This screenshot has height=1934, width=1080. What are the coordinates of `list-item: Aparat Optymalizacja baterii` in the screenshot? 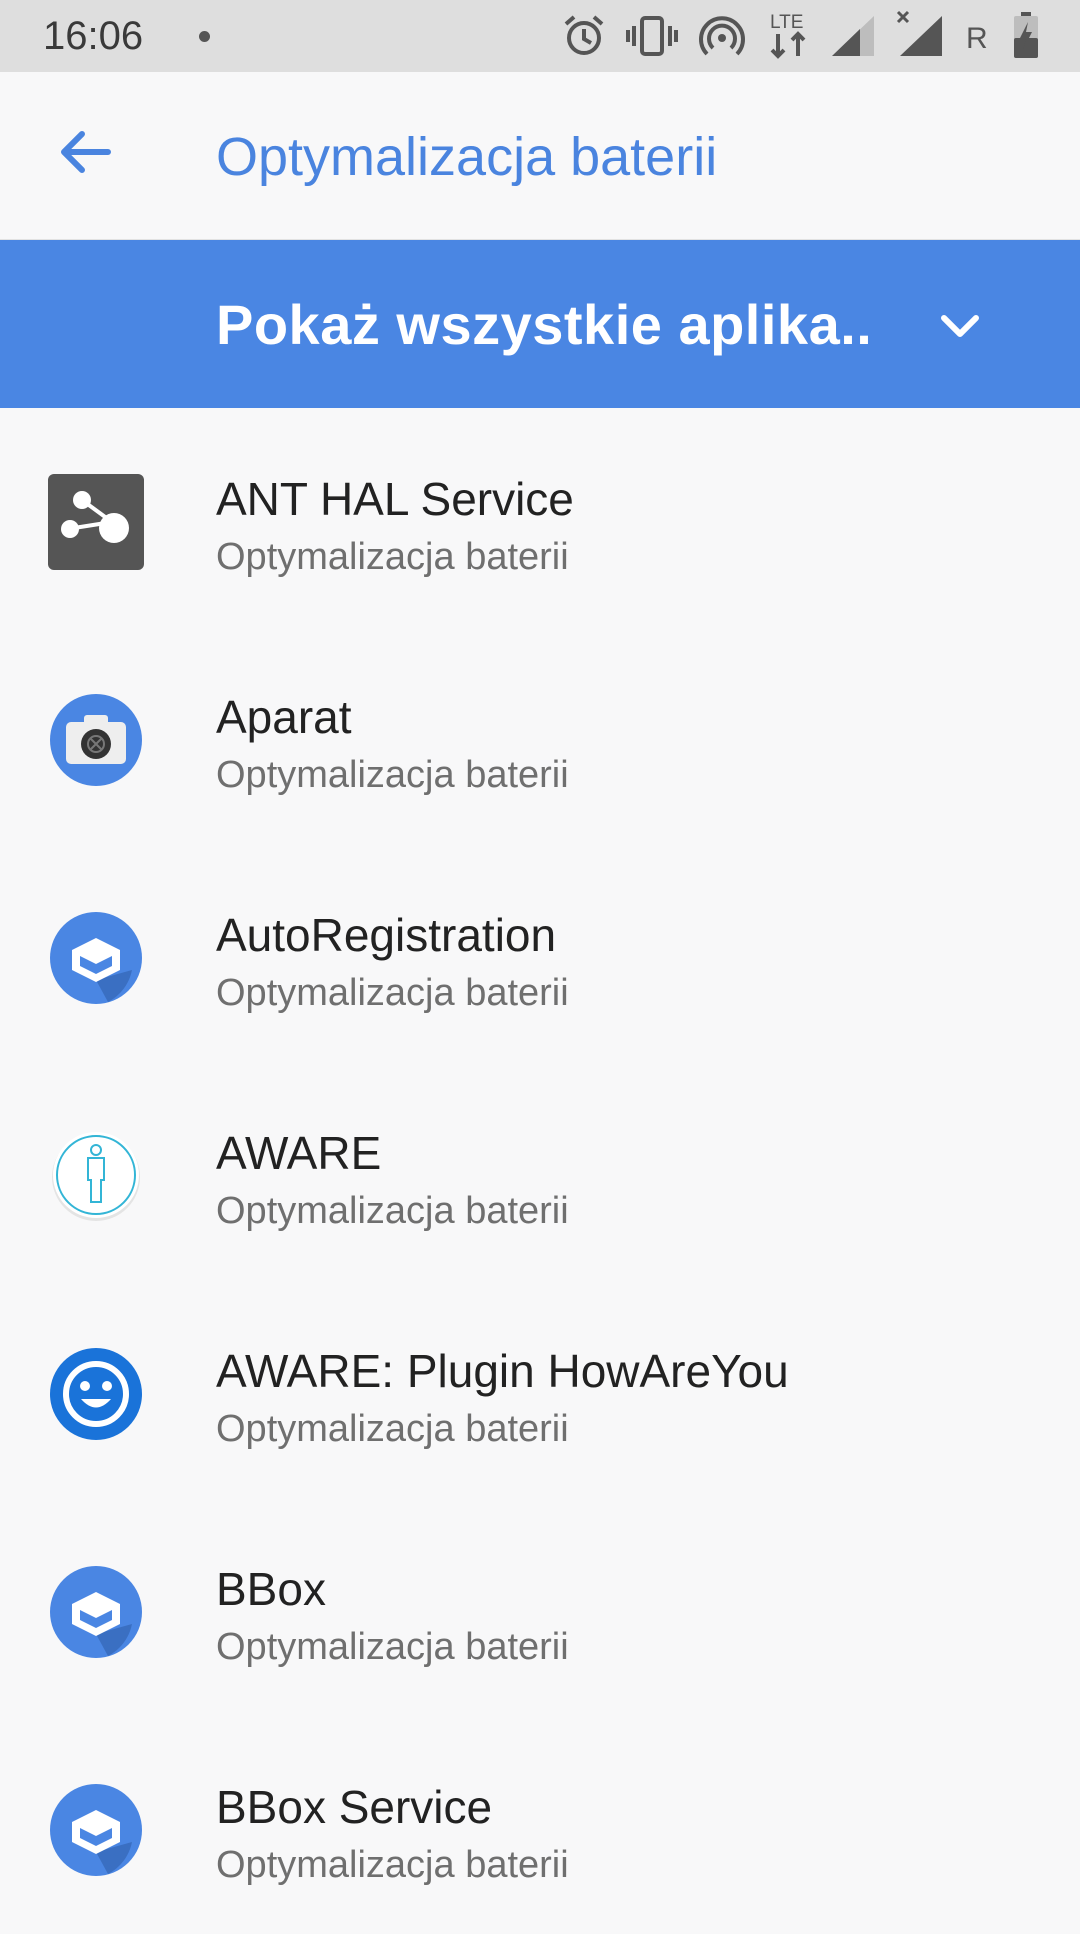 It's located at (540, 735).